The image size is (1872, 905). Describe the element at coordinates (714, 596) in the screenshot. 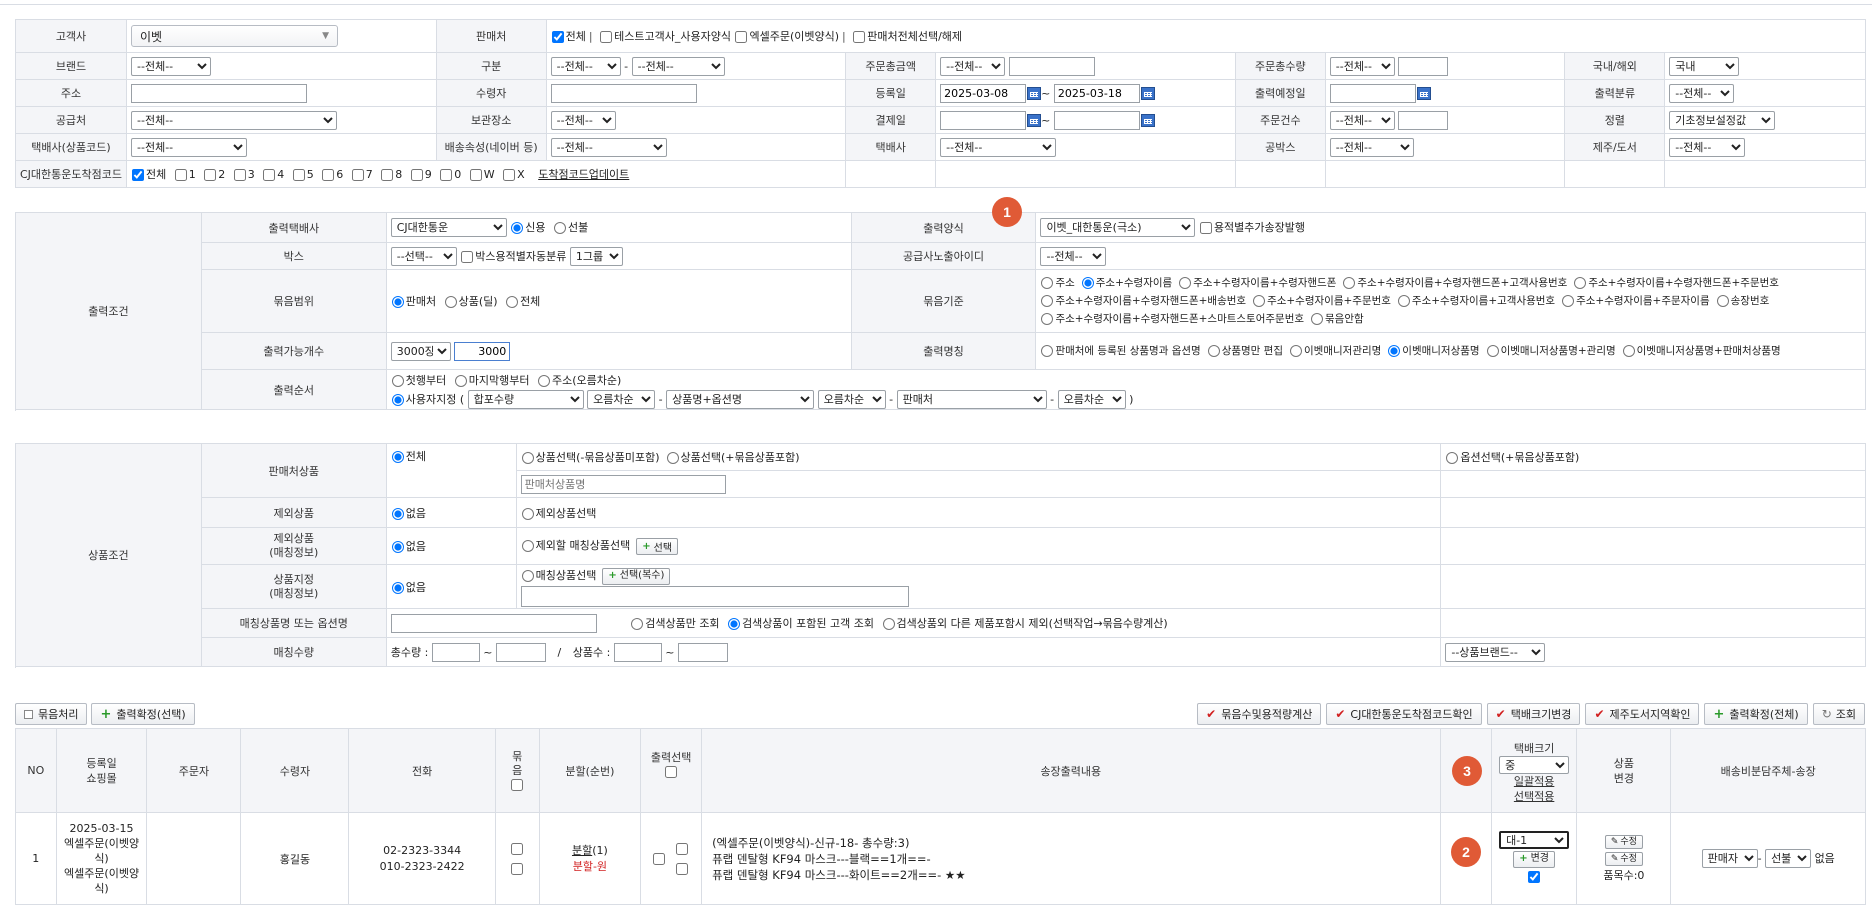

I see `spec-products-input` at that location.